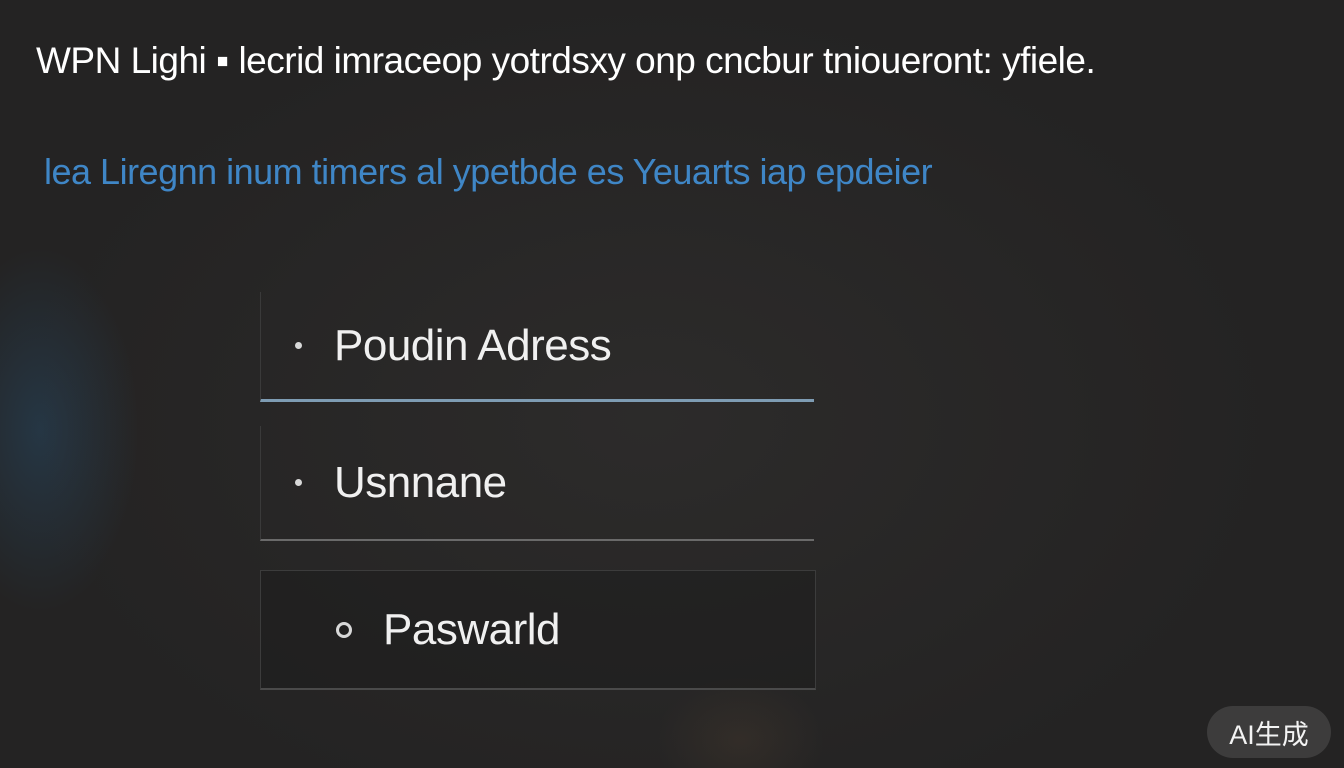 The image size is (1344, 768). Describe the element at coordinates (420, 482) in the screenshot. I see `username-field-label: Usnnane` at that location.